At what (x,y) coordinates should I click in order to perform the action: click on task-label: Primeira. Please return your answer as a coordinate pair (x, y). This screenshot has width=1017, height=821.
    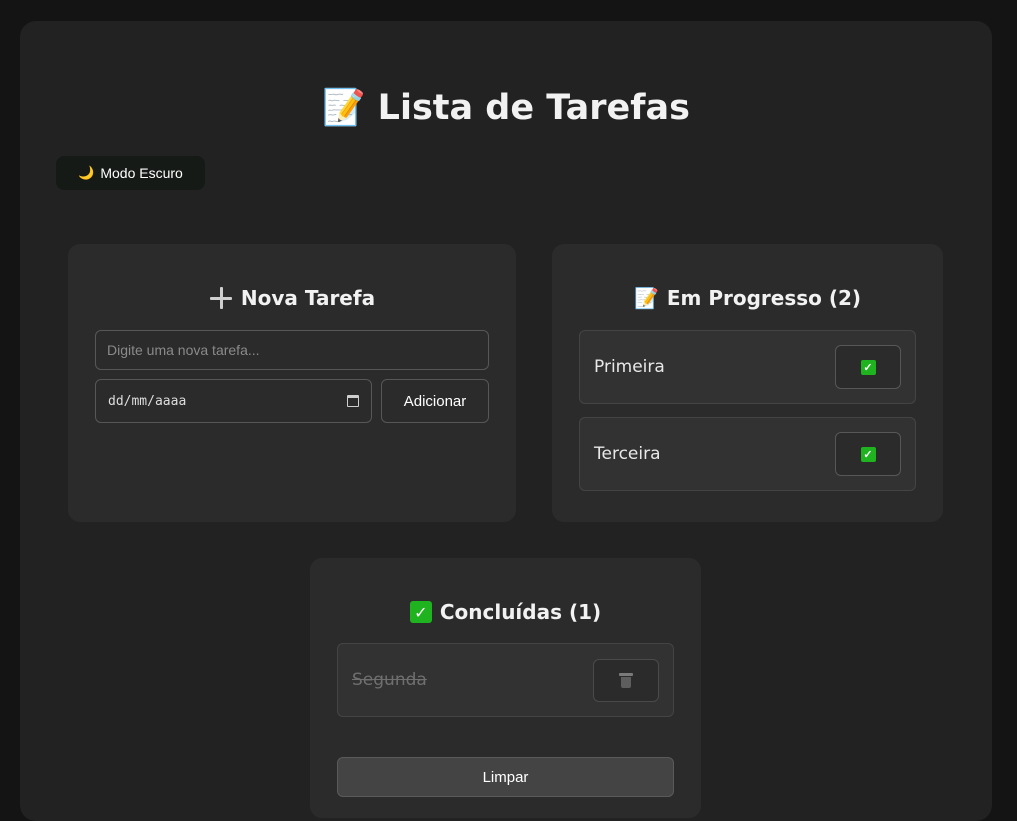
    Looking at the image, I should click on (629, 367).